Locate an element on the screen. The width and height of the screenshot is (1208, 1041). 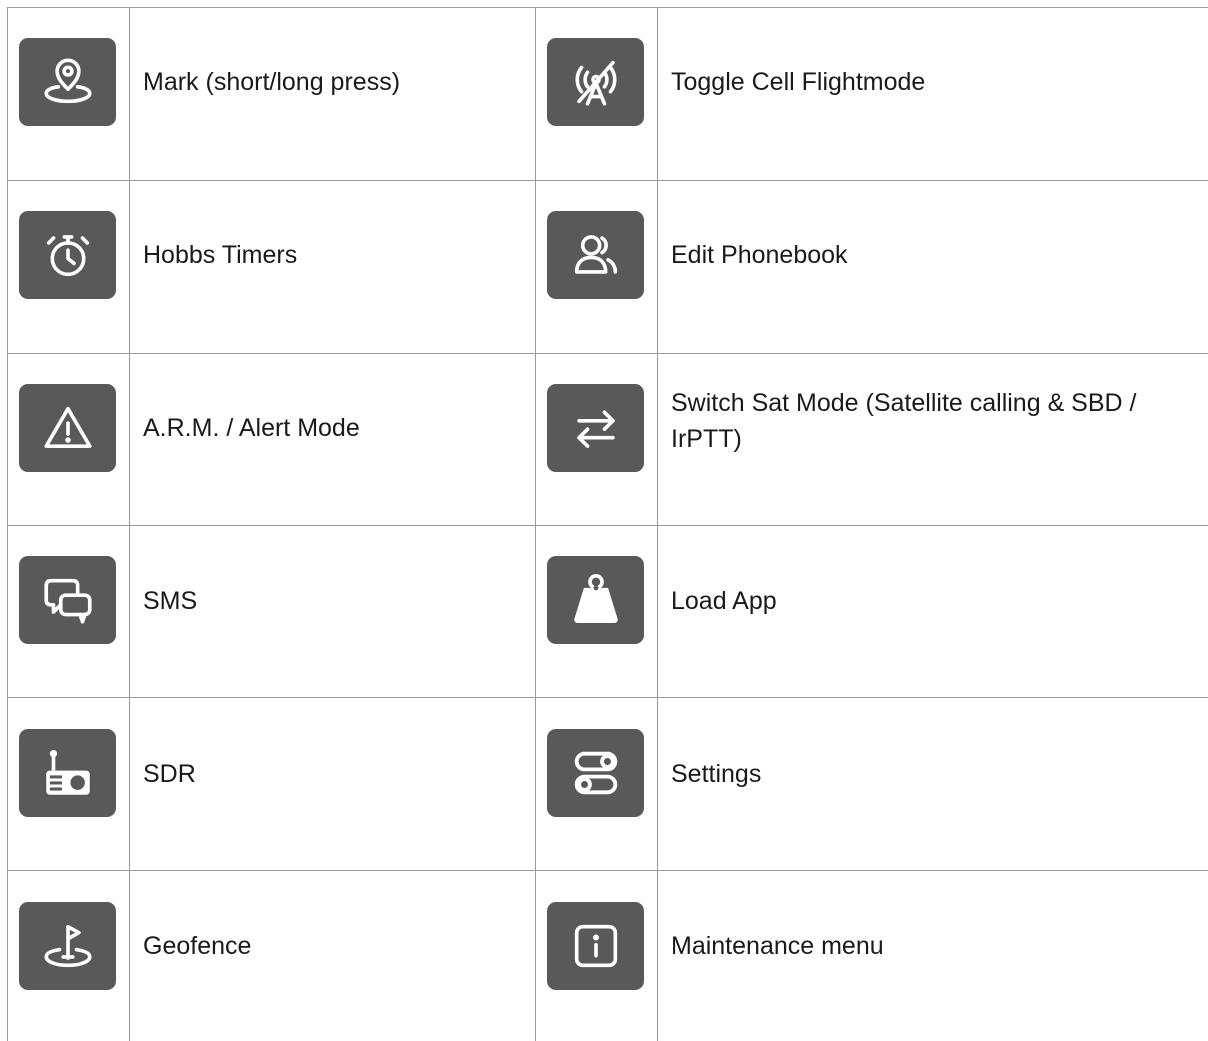
shopping-bag-icon is located at coordinates (595, 598).